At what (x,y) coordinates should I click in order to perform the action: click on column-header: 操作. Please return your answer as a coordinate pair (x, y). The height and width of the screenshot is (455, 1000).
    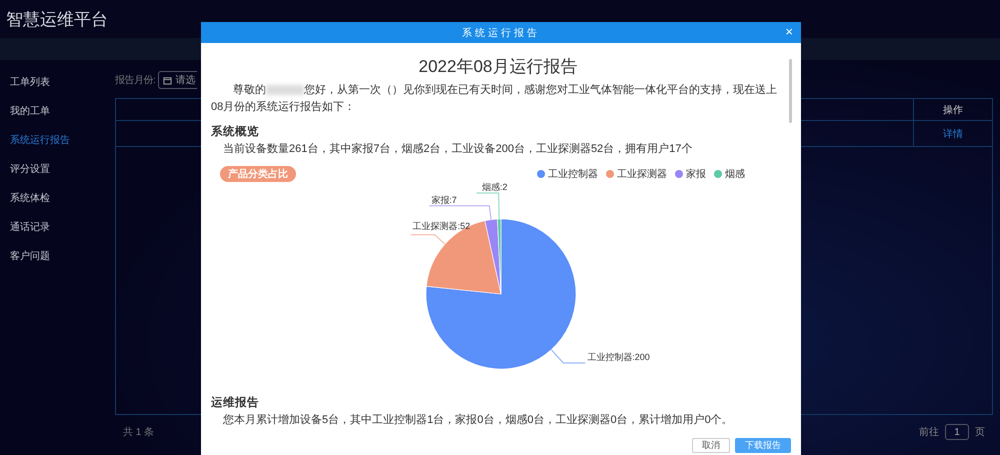
    Looking at the image, I should click on (953, 111).